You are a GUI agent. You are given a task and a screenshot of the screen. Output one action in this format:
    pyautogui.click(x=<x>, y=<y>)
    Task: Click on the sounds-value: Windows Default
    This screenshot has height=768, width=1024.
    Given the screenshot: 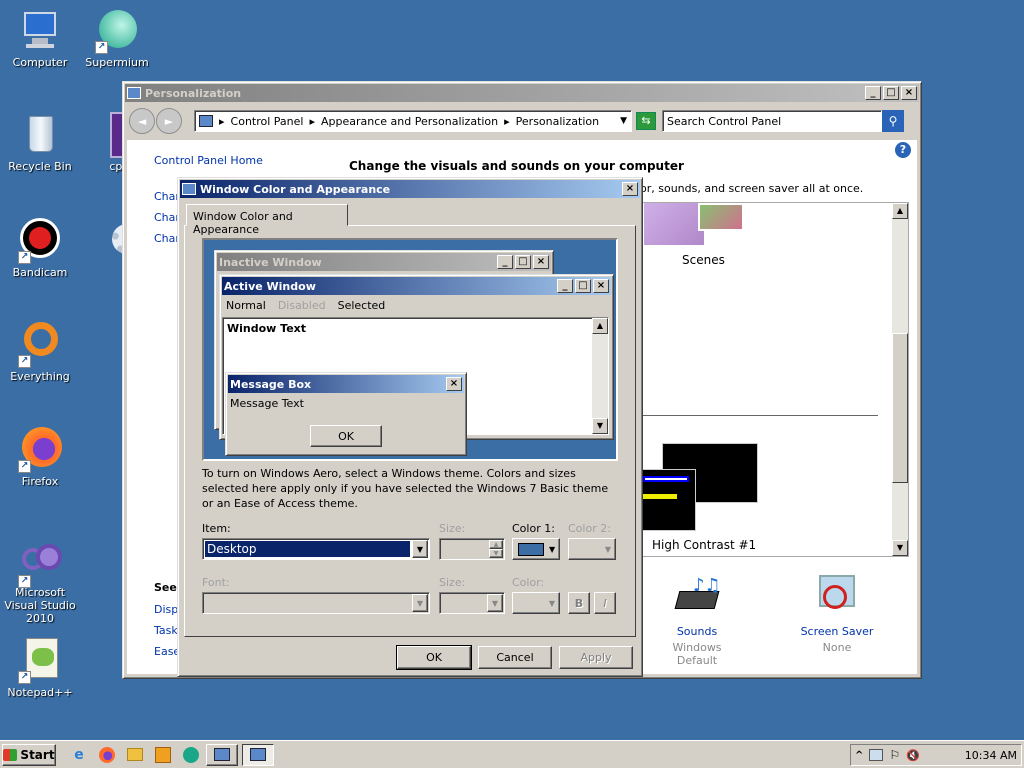 What is the action you would take?
    pyautogui.click(x=697, y=654)
    